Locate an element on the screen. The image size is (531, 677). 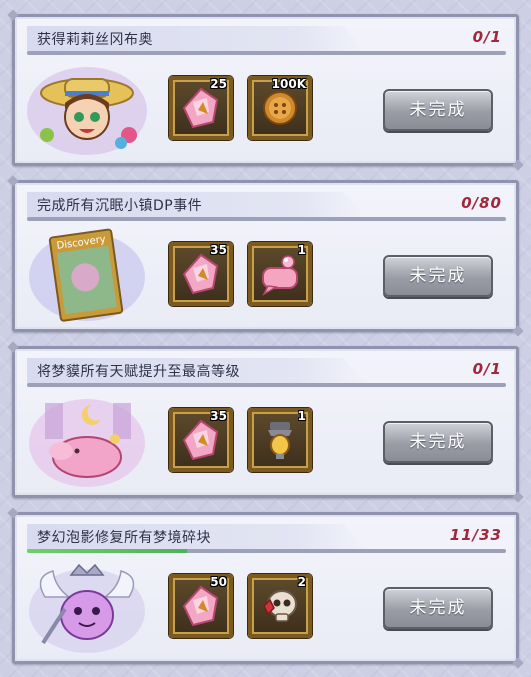
reward-qty: 2 is located at coordinates (301, 582).